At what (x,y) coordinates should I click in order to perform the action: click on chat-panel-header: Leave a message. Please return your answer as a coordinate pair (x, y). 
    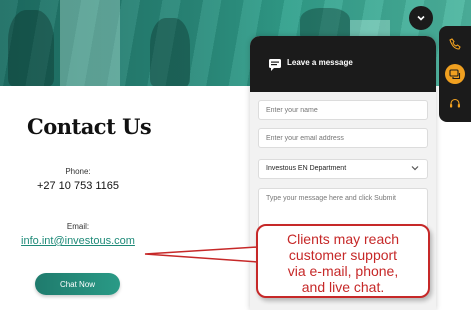
    Looking at the image, I should click on (343, 64).